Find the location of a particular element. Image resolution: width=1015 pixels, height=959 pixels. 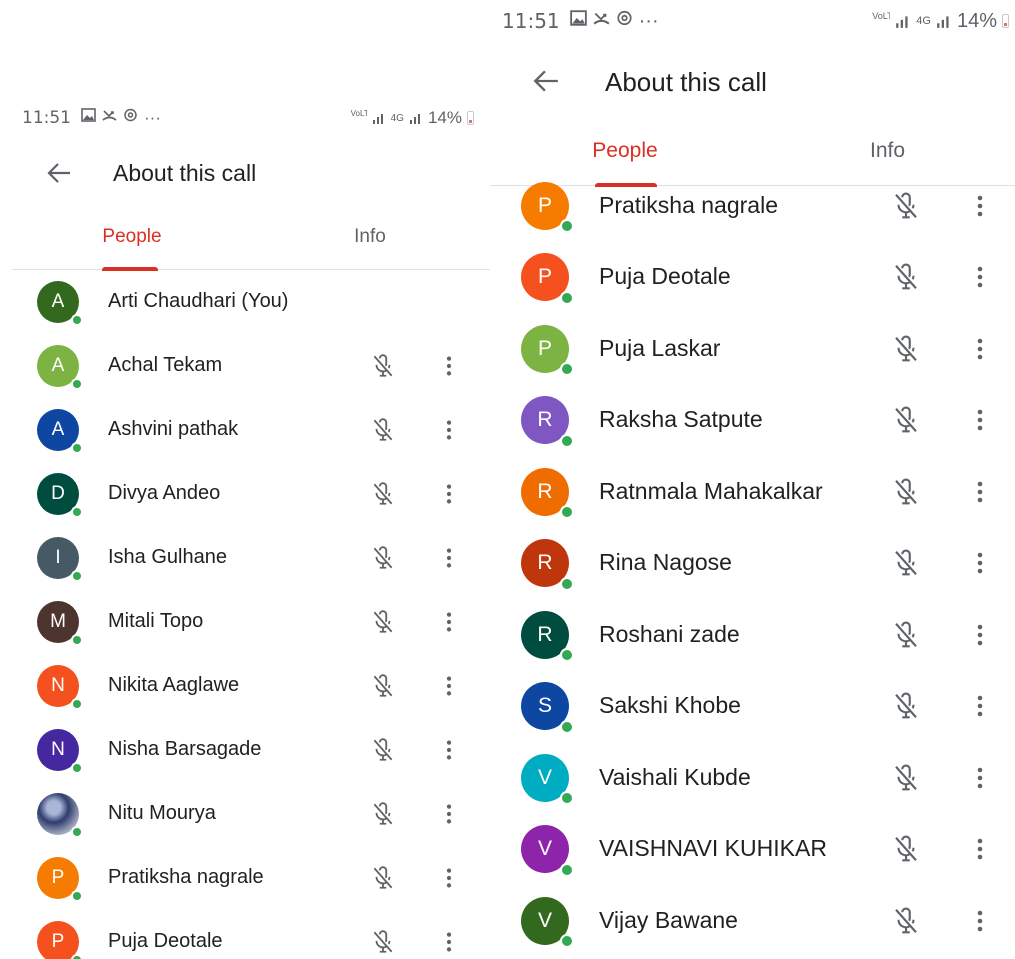

avatar-initial: R is located at coordinates (545, 563).